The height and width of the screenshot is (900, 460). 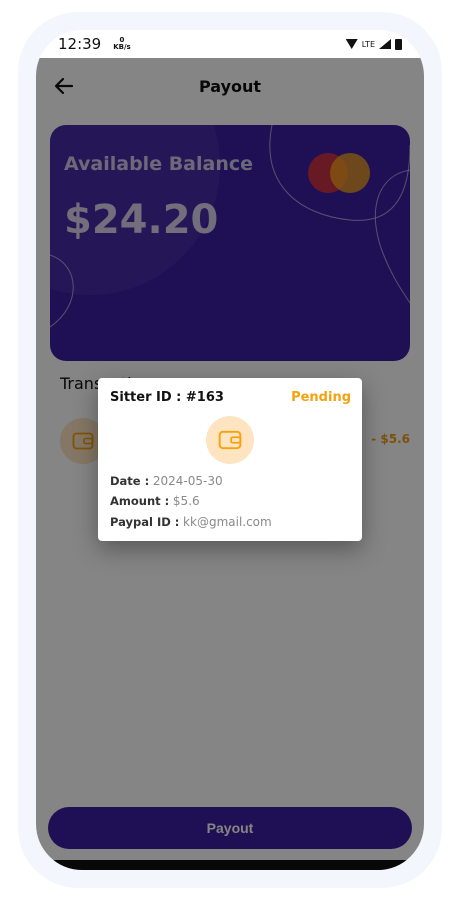 I want to click on wallet-icon, so click(x=230, y=440).